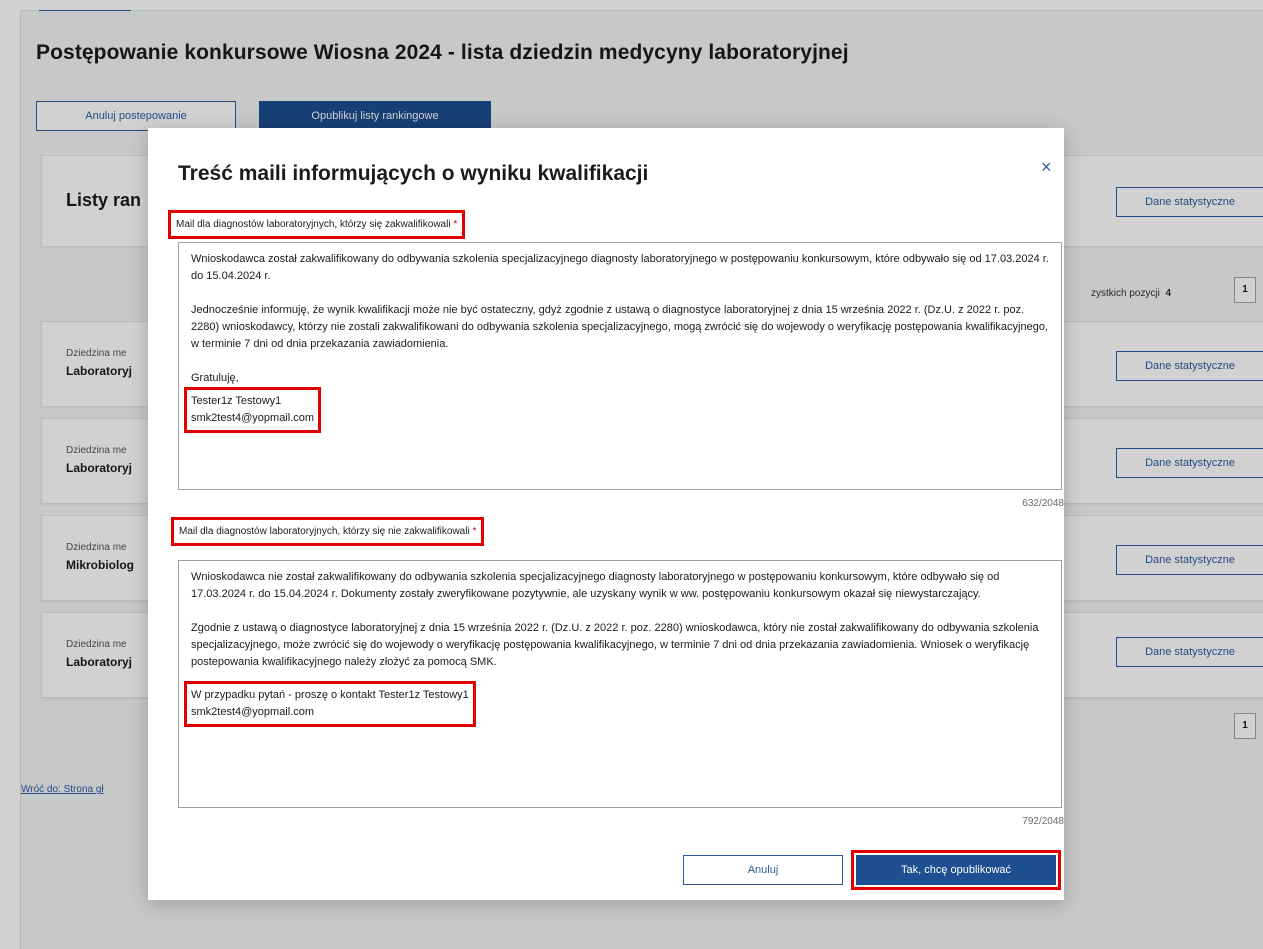  What do you see at coordinates (1046, 167) in the screenshot?
I see `close-icon: ×` at bounding box center [1046, 167].